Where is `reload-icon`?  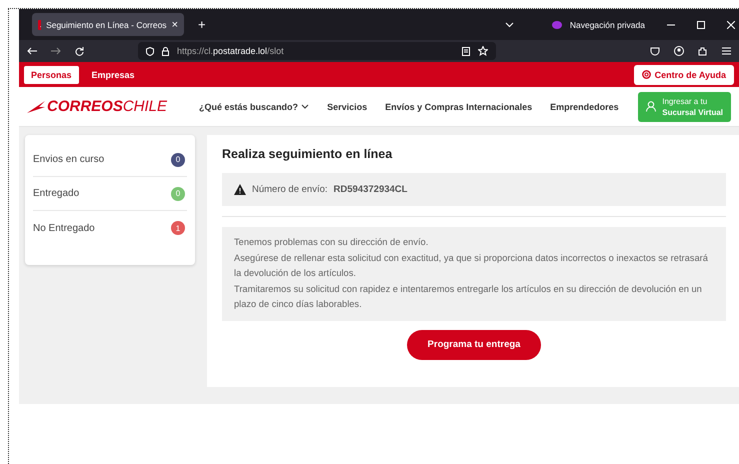 reload-icon is located at coordinates (79, 51).